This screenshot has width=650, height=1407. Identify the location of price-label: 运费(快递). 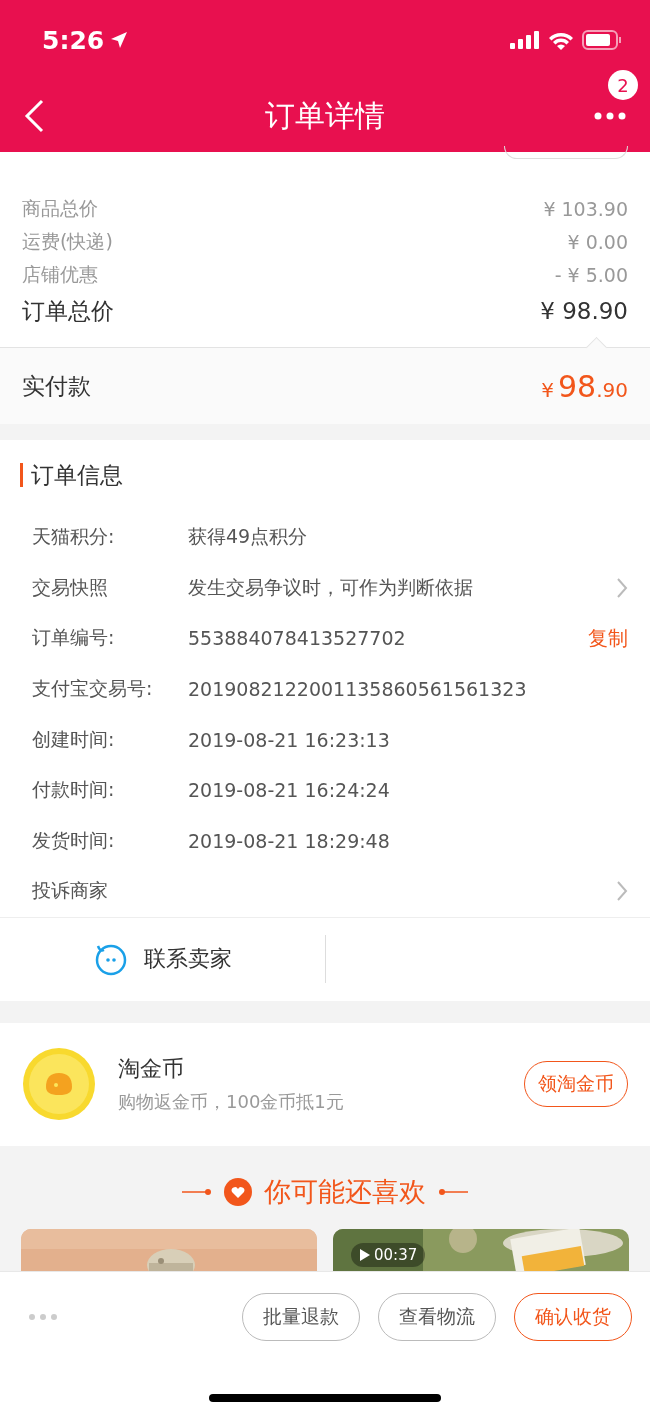
(67, 241).